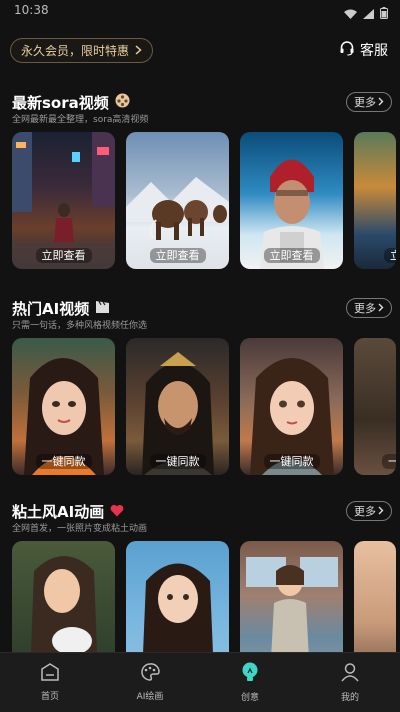 The width and height of the screenshot is (400, 712). What do you see at coordinates (350, 13) in the screenshot?
I see `wifi-icon` at bounding box center [350, 13].